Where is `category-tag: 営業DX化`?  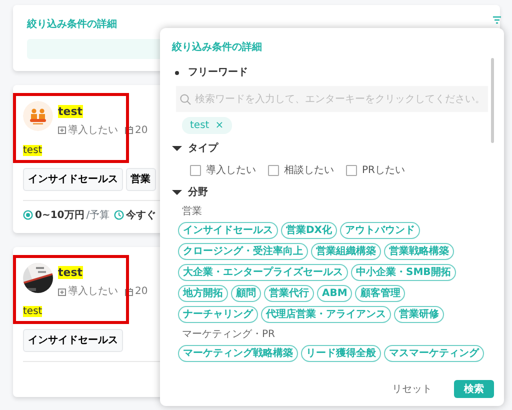
category-tag: 営業DX化 is located at coordinates (309, 230).